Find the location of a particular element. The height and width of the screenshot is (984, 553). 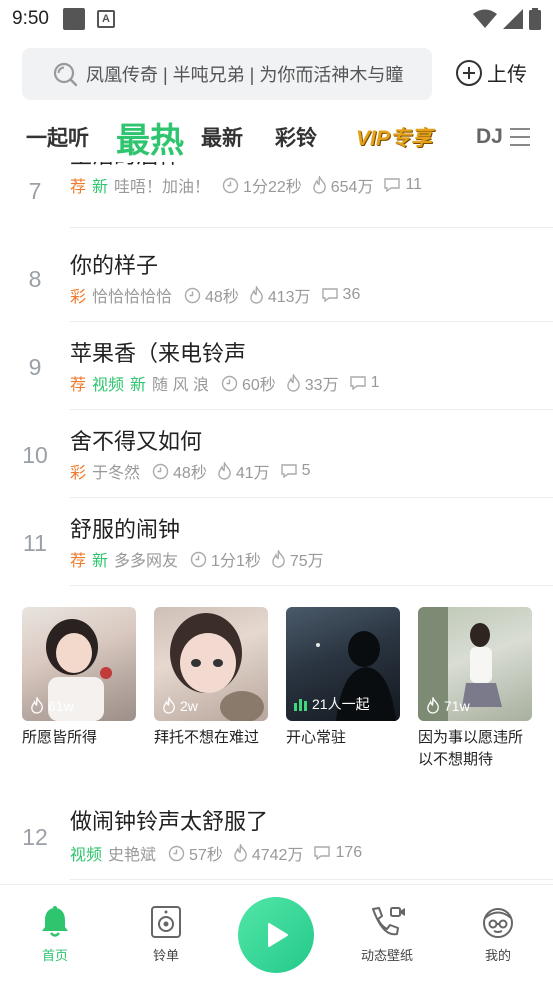

song-meta: 荐 视频 新 随 风 浪 60秒 33万 1 is located at coordinates (229, 383).